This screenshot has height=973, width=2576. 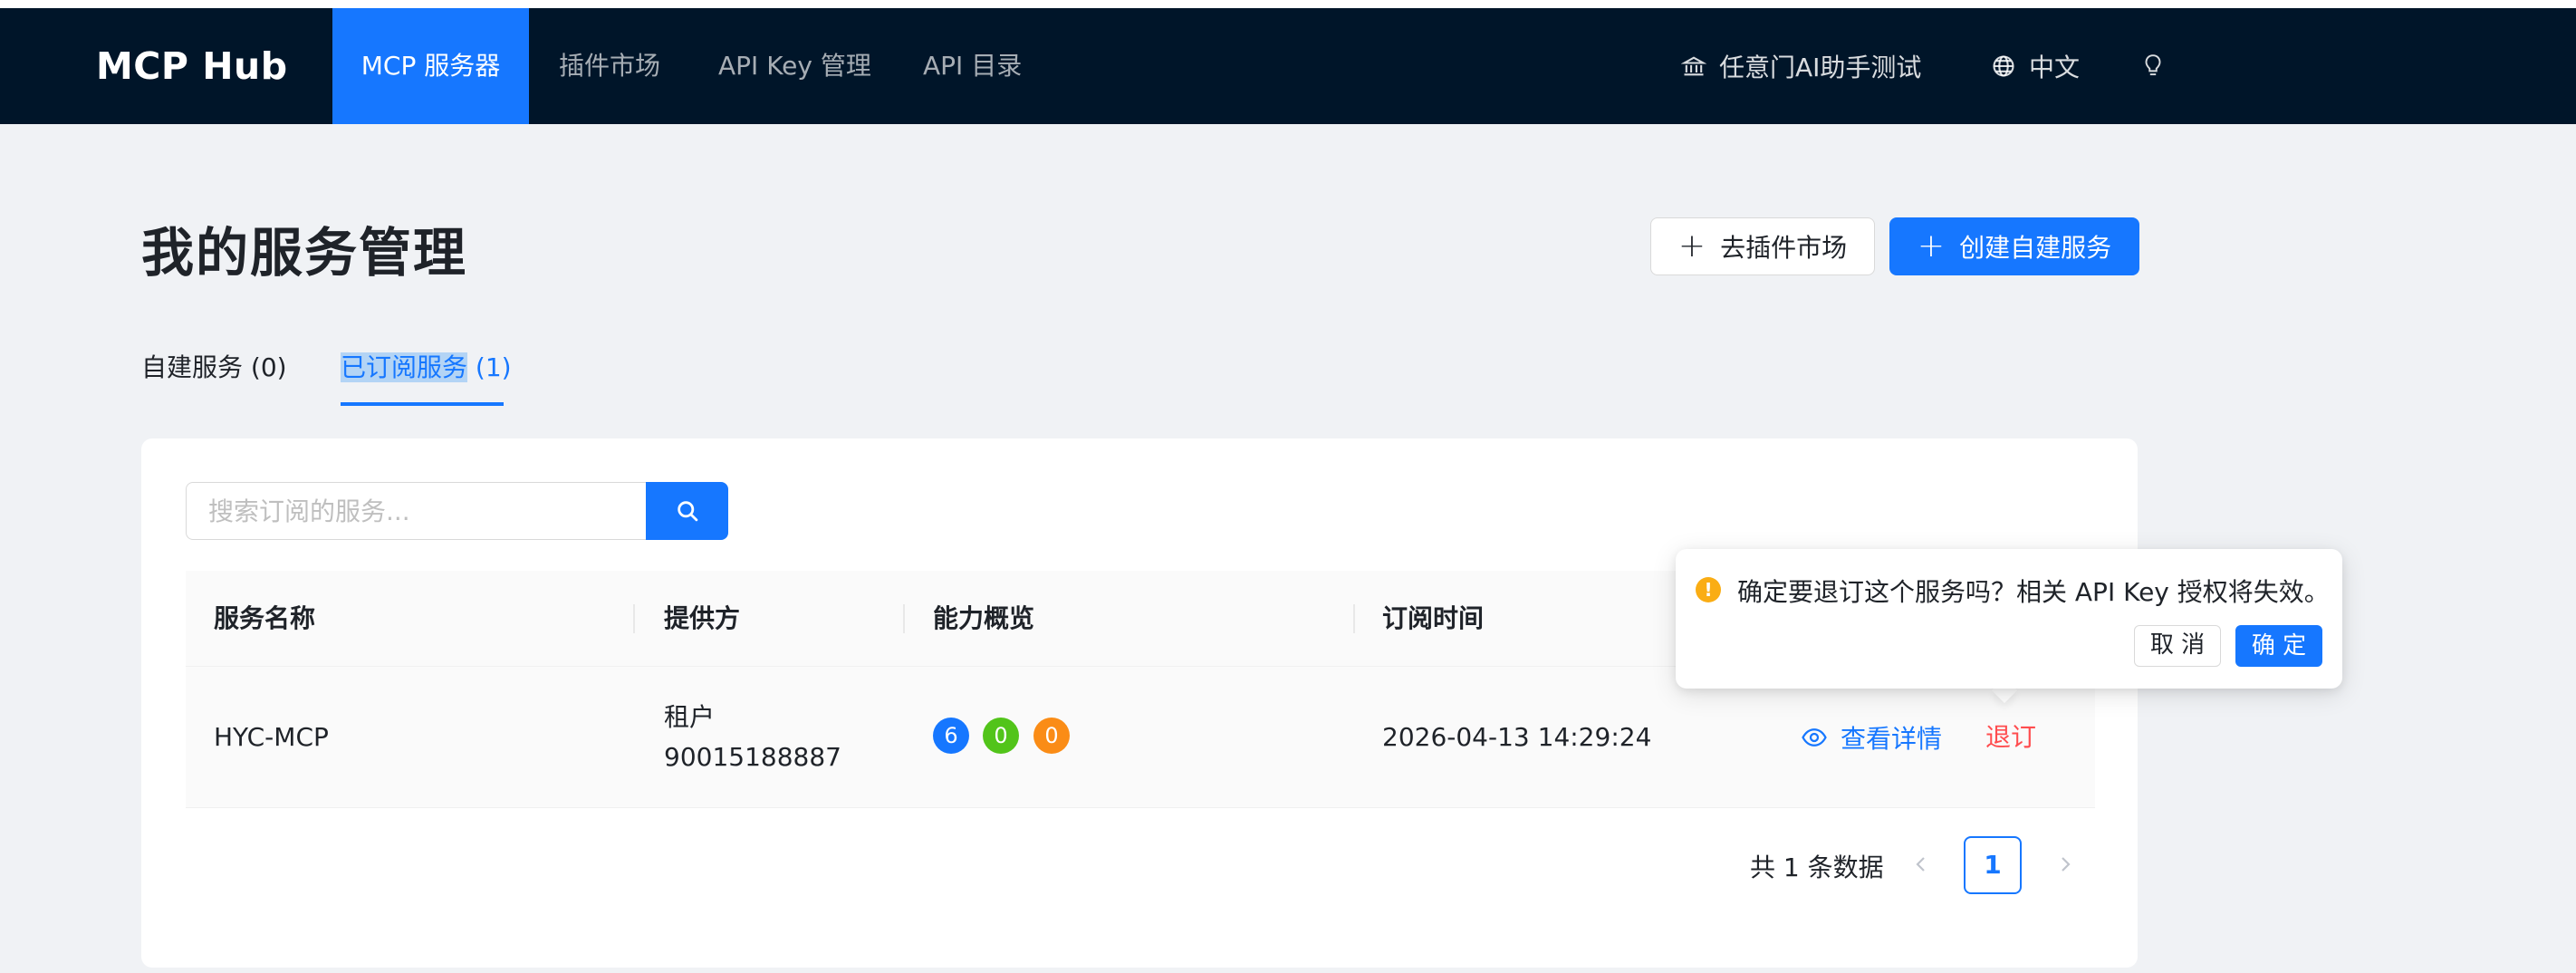 I want to click on tab-subscribed: 已订阅服务 (1), so click(x=426, y=366).